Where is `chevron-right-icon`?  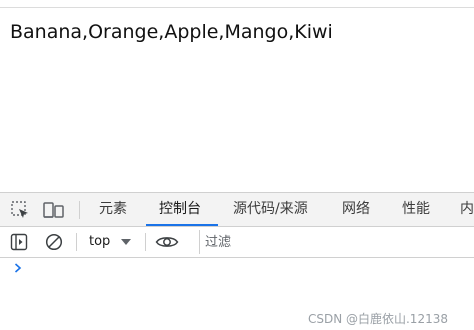 chevron-right-icon is located at coordinates (18, 268).